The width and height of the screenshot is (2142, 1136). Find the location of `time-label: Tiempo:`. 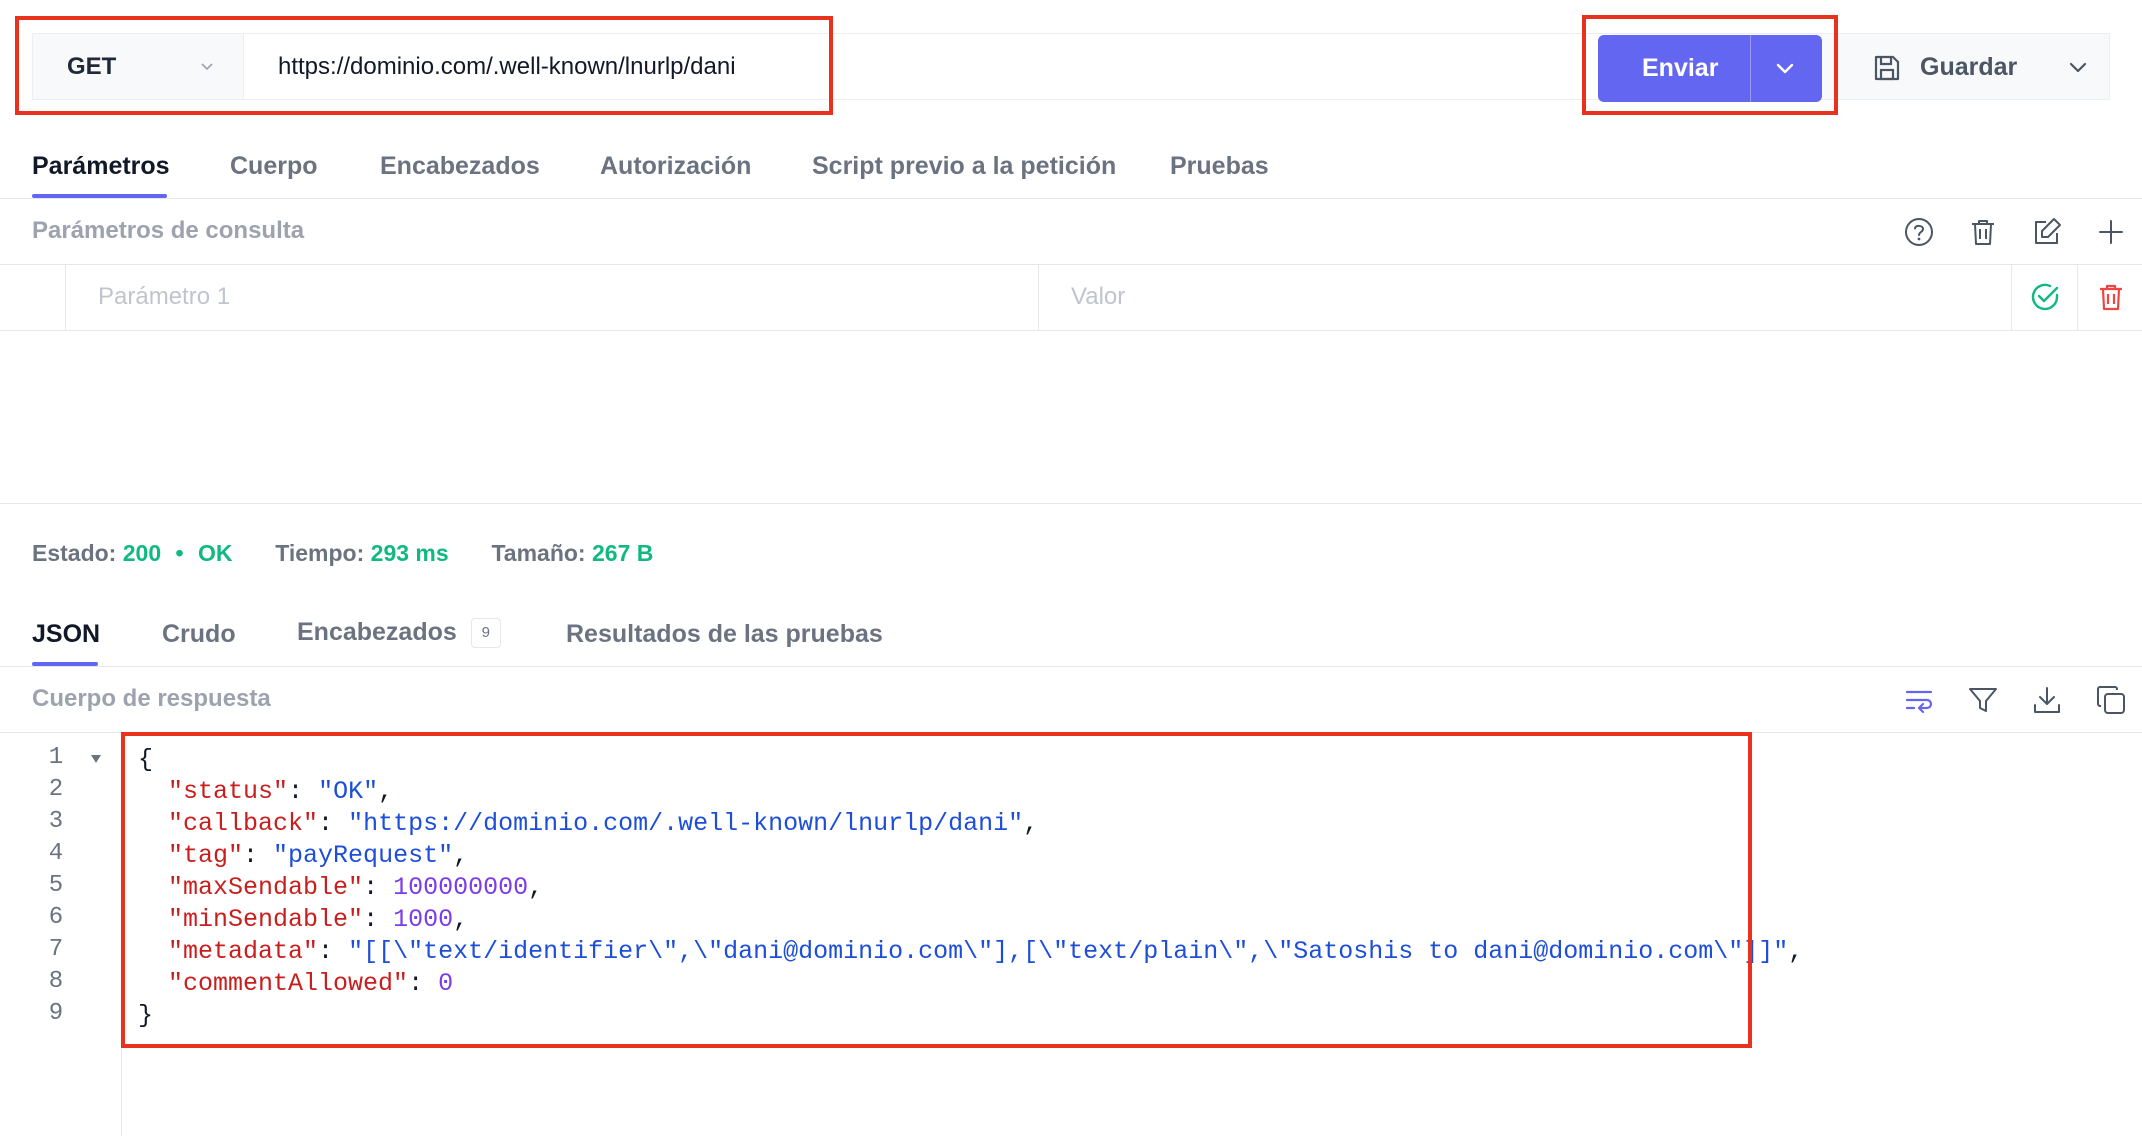

time-label: Tiempo: is located at coordinates (320, 553).